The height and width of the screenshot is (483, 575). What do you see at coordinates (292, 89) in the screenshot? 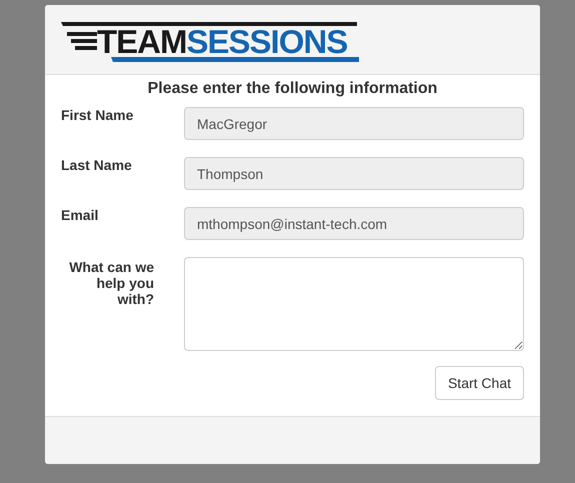
I see `form-heading: Please enter the following information` at bounding box center [292, 89].